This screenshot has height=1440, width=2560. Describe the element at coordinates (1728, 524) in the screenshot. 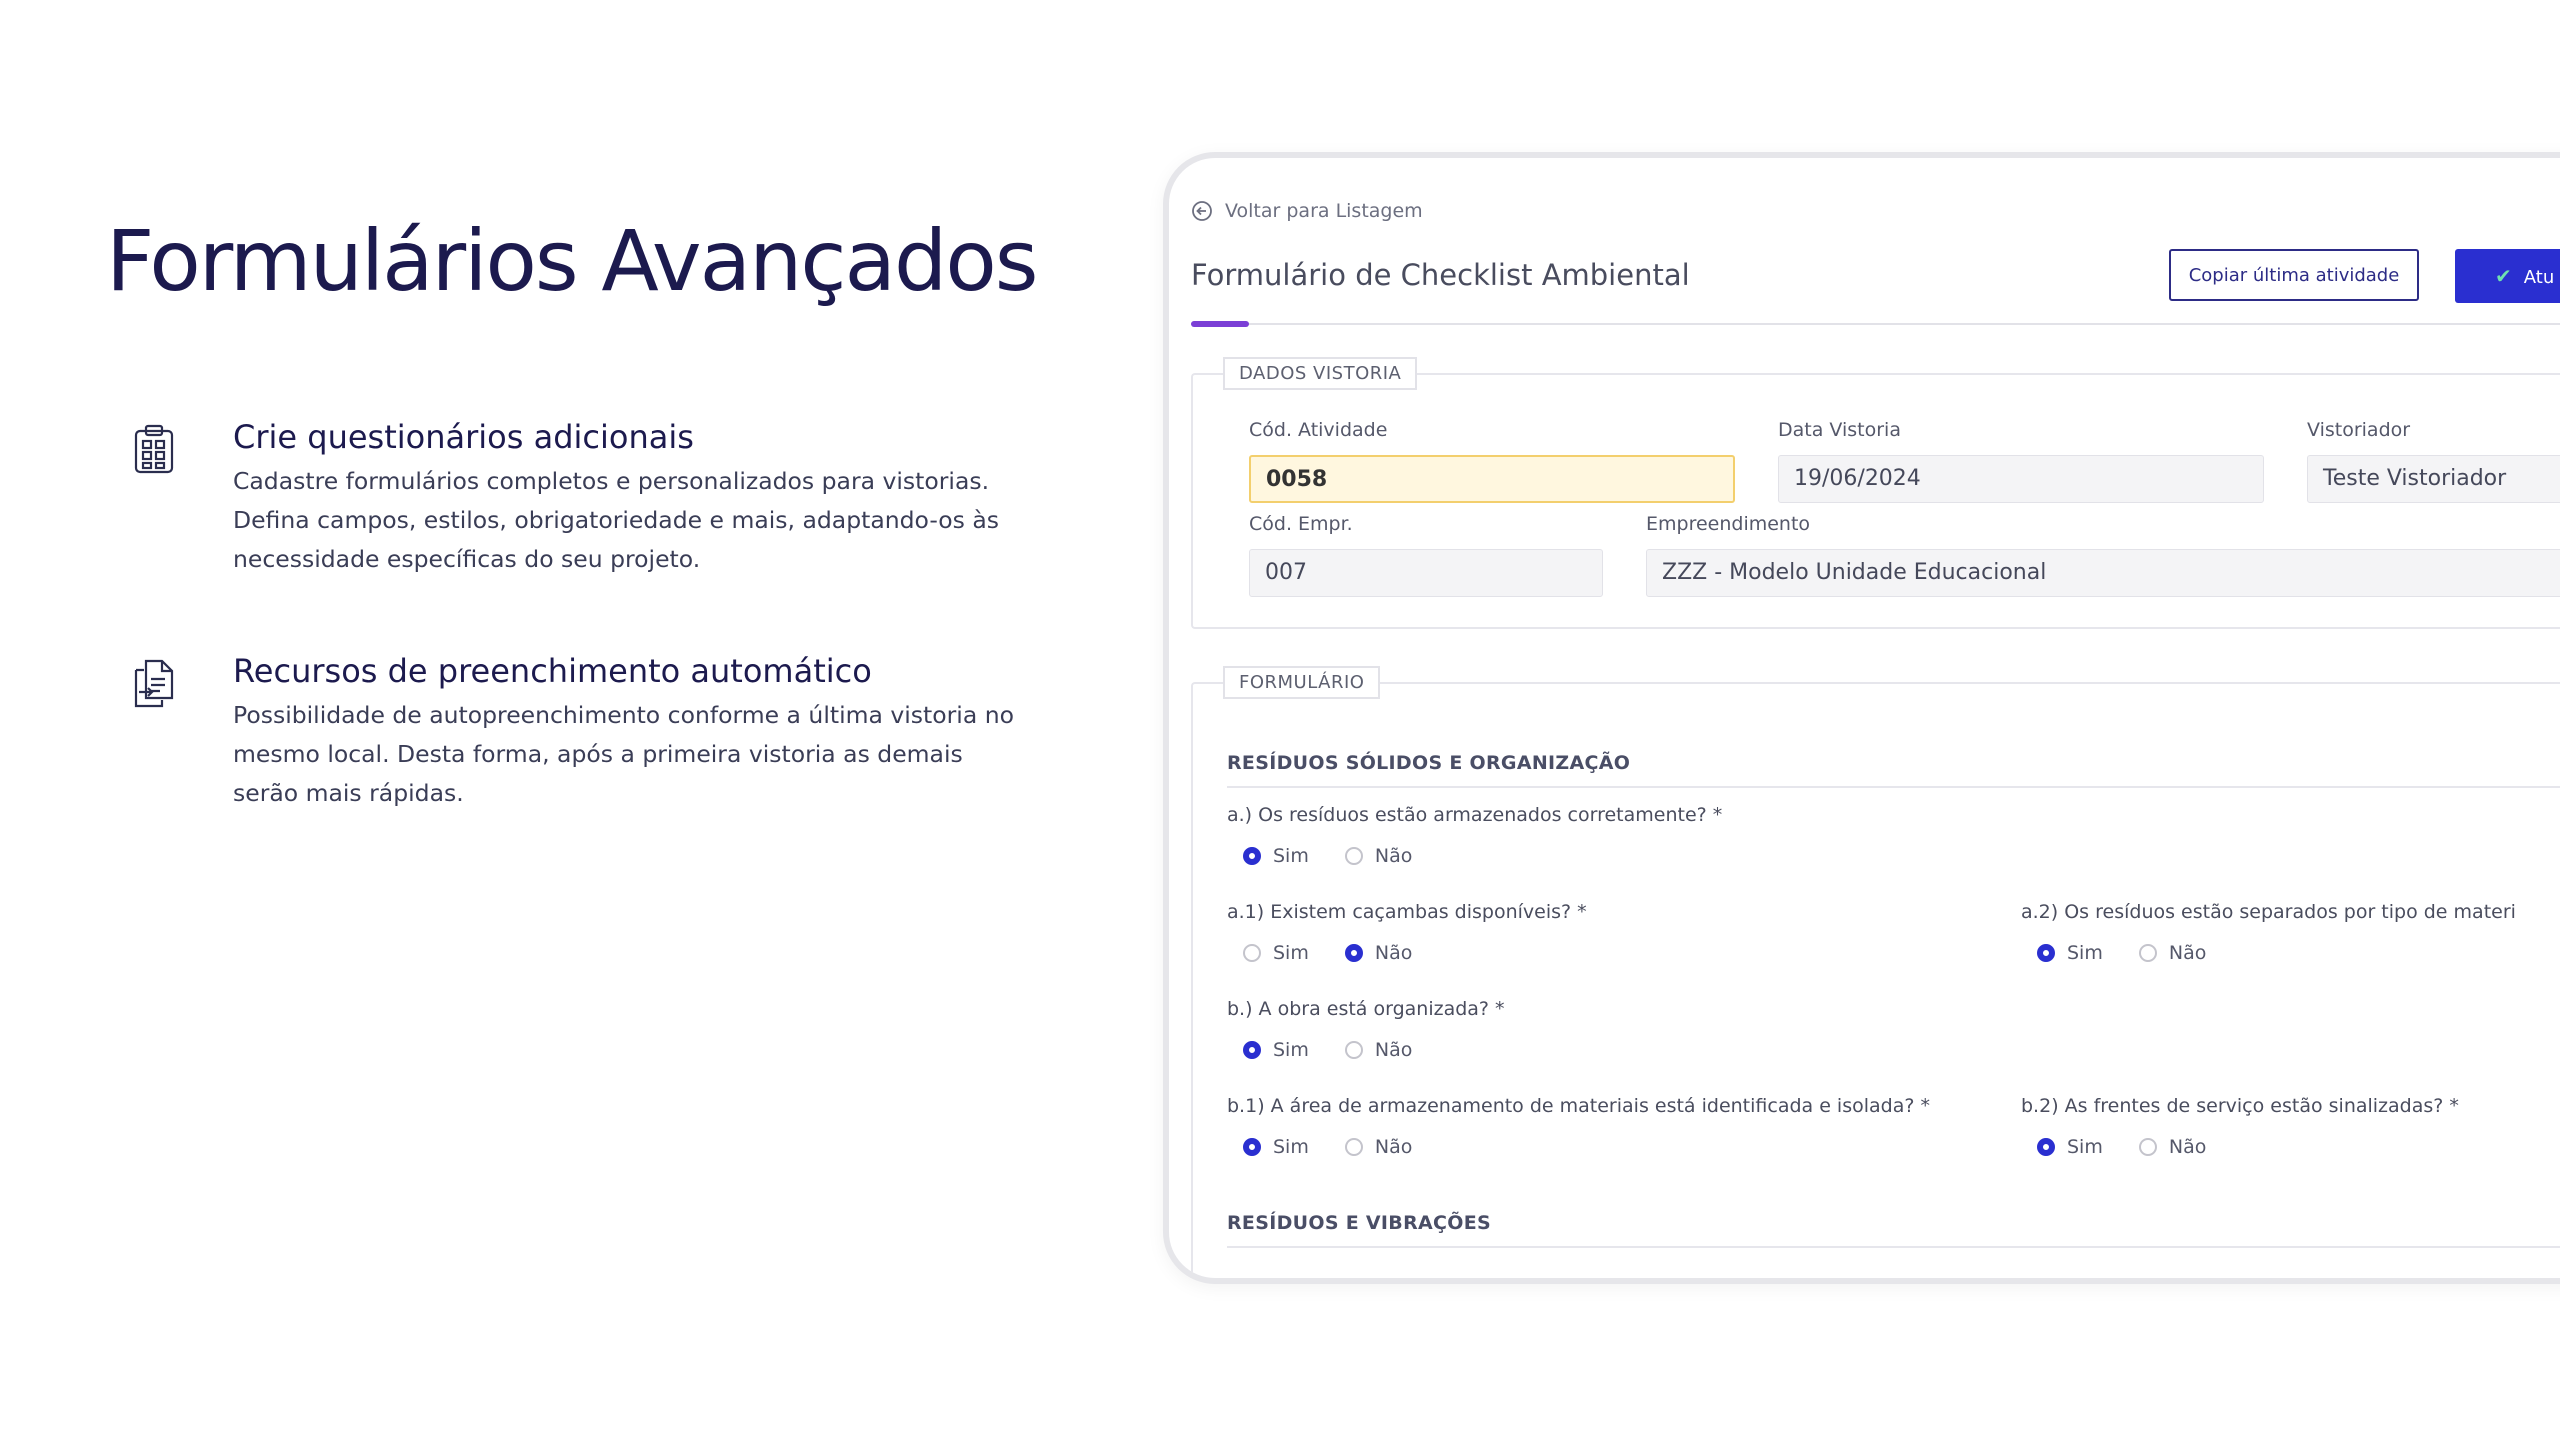

I see `empreendimento-label: Empreendimento` at that location.